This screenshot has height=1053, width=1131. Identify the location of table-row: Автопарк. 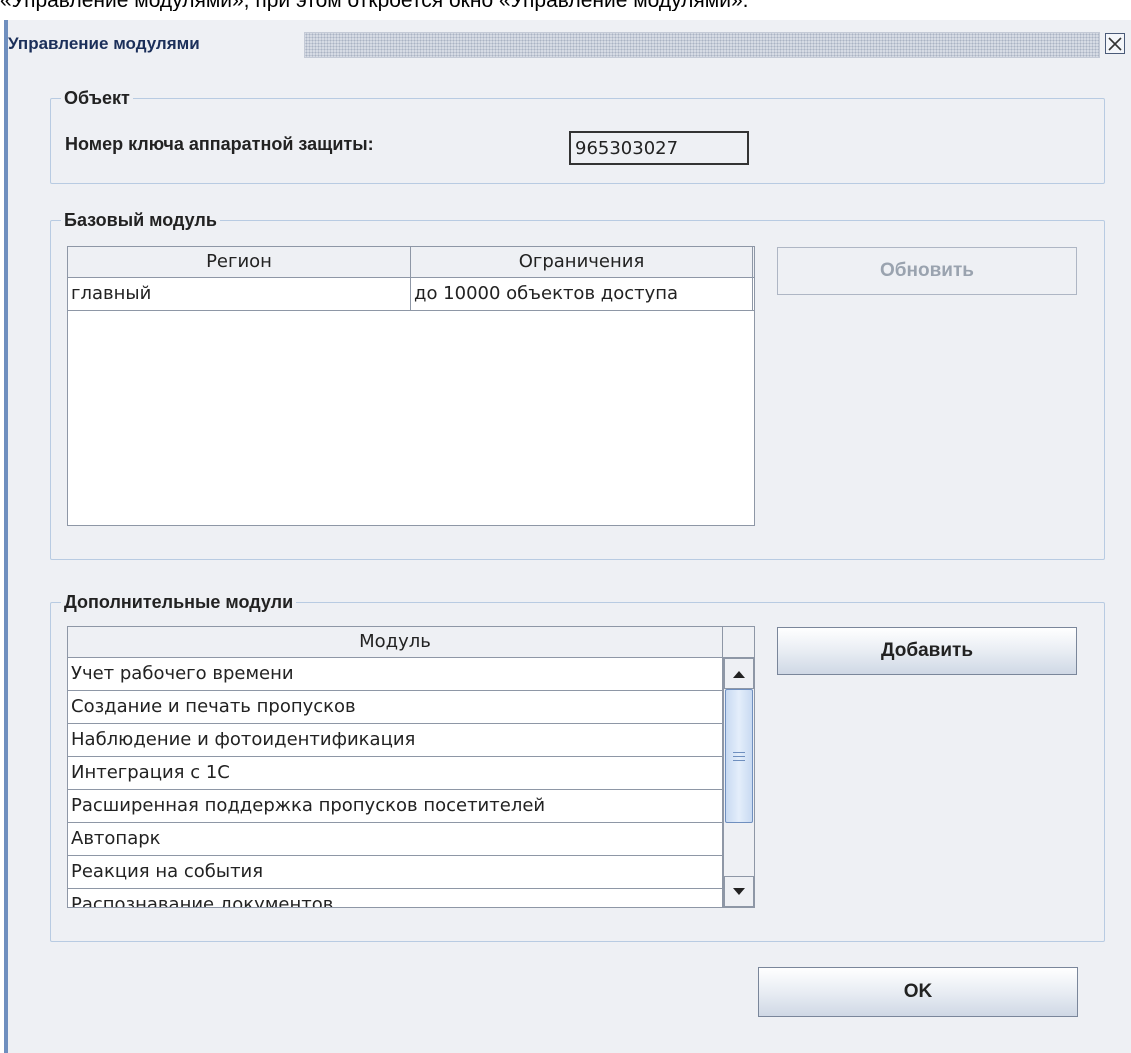
(395, 839).